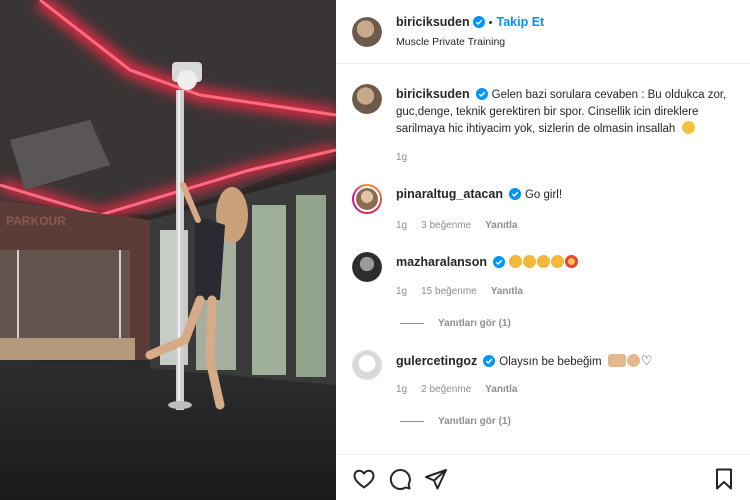  I want to click on comment-text: Olaysın be bebeğim, so click(550, 362).